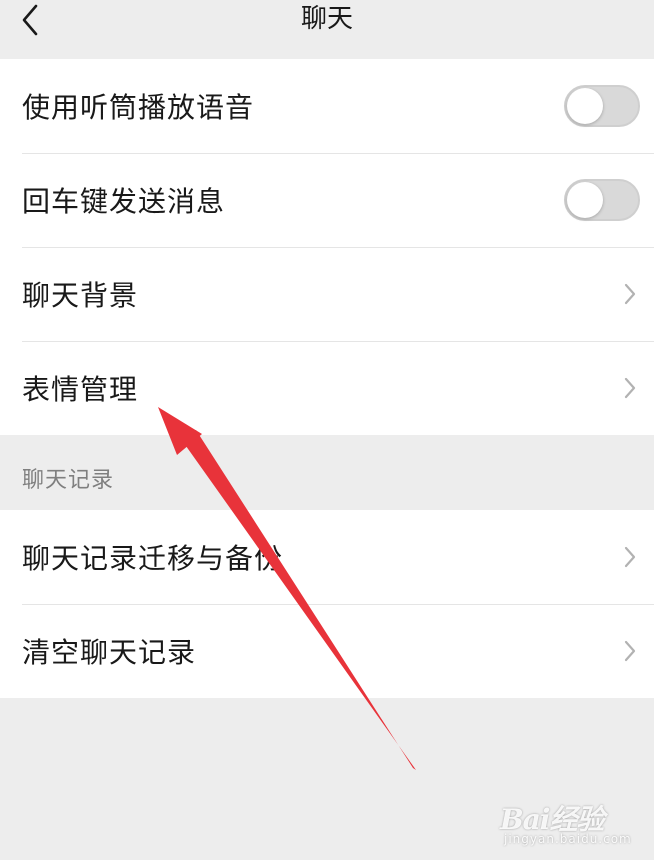  I want to click on setting-label: 聊天背景, so click(80, 295).